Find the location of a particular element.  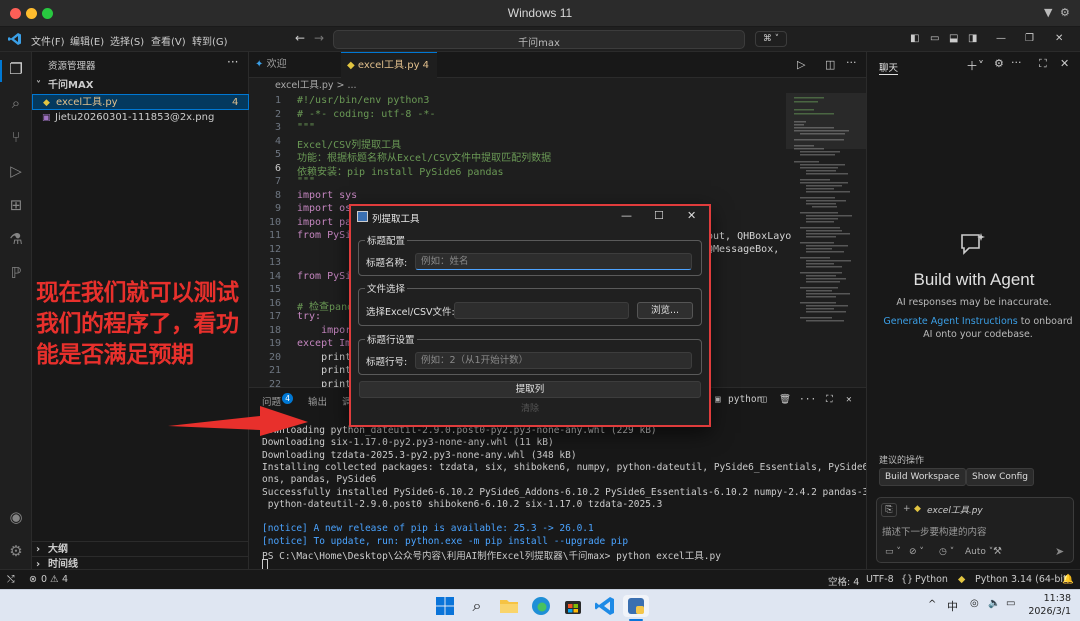

generate-instructions-link: Generate Agent Instructions is located at coordinates (950, 321).